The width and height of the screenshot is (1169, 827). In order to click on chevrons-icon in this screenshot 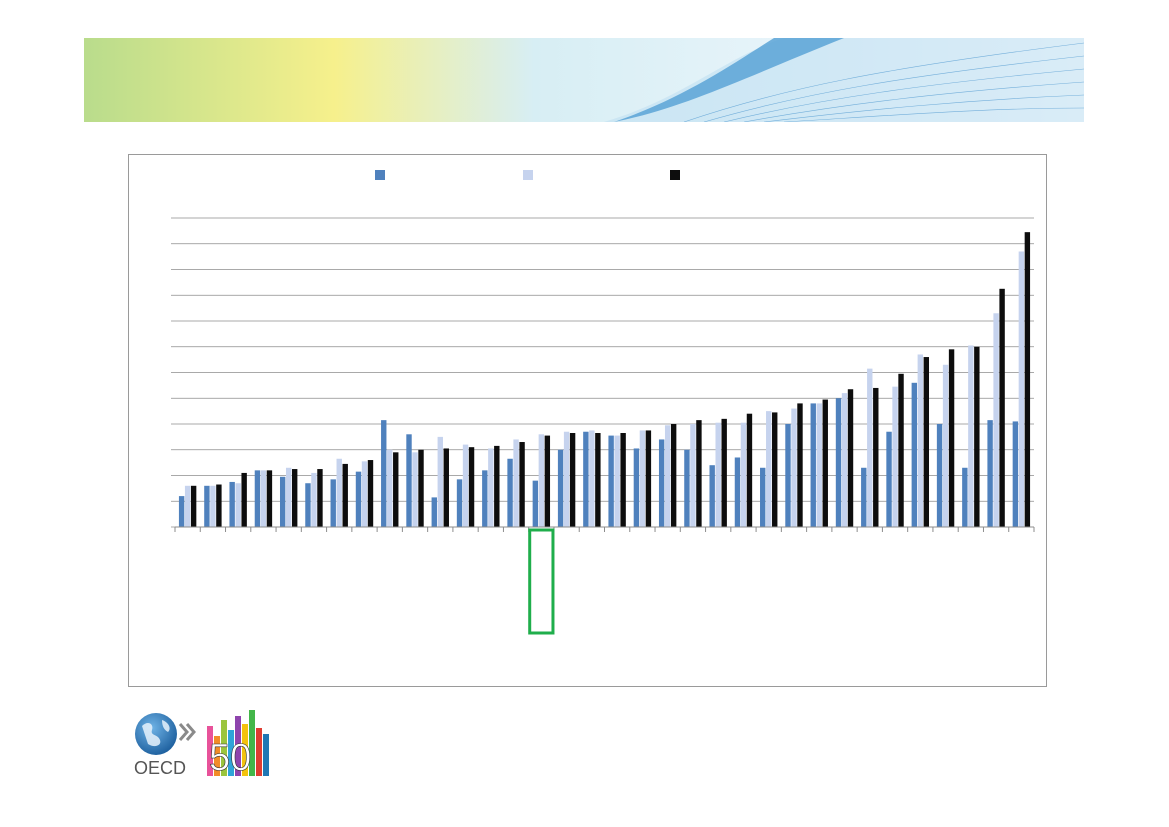, I will do `click(187, 732)`.